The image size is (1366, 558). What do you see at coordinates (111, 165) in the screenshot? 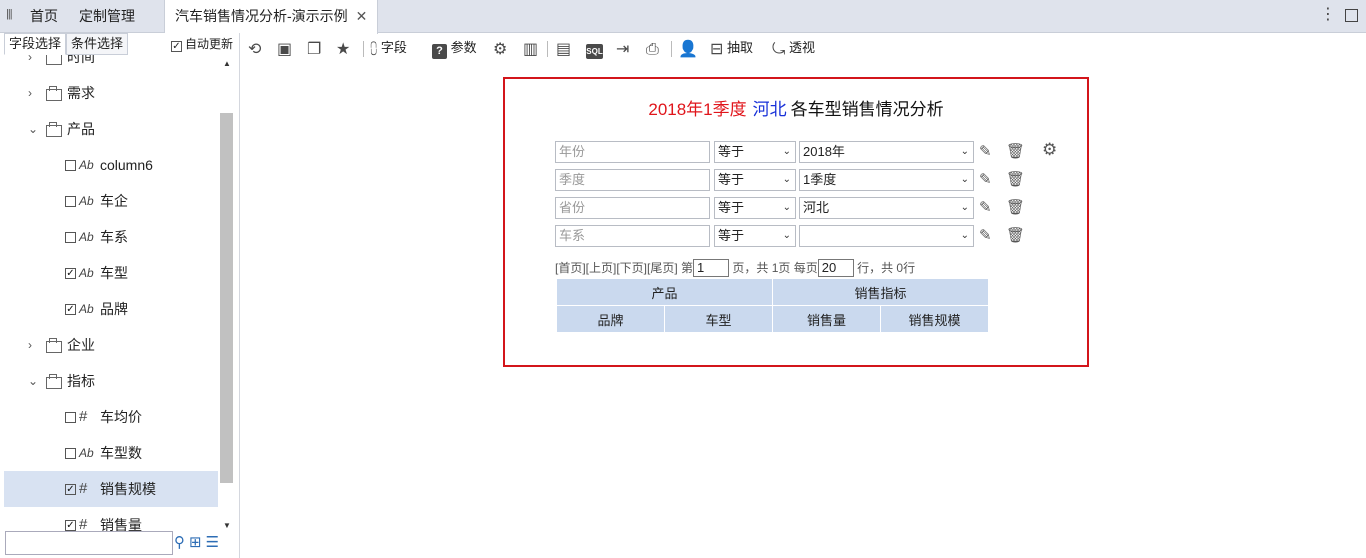
I see `tree-item: Ab column6` at bounding box center [111, 165].